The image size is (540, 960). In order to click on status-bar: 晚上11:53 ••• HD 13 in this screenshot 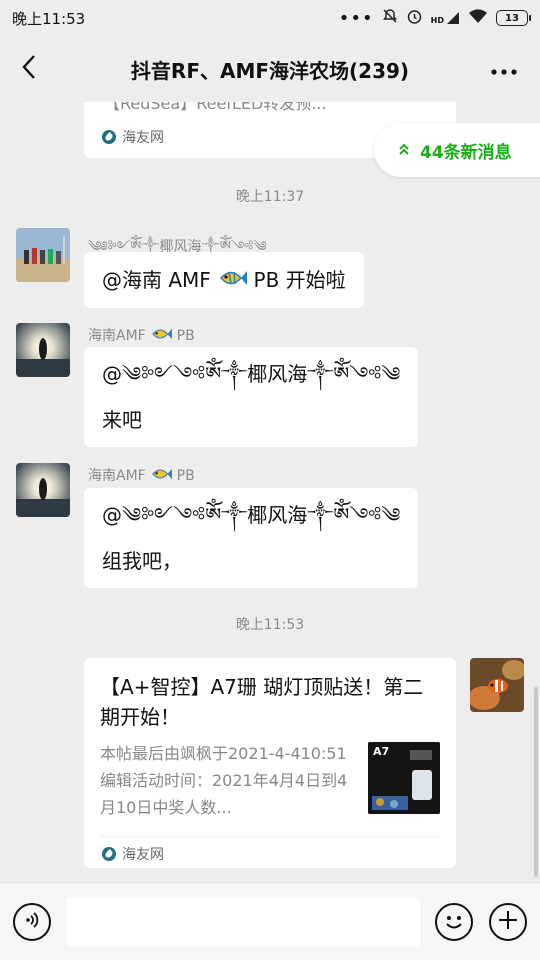, I will do `click(270, 18)`.